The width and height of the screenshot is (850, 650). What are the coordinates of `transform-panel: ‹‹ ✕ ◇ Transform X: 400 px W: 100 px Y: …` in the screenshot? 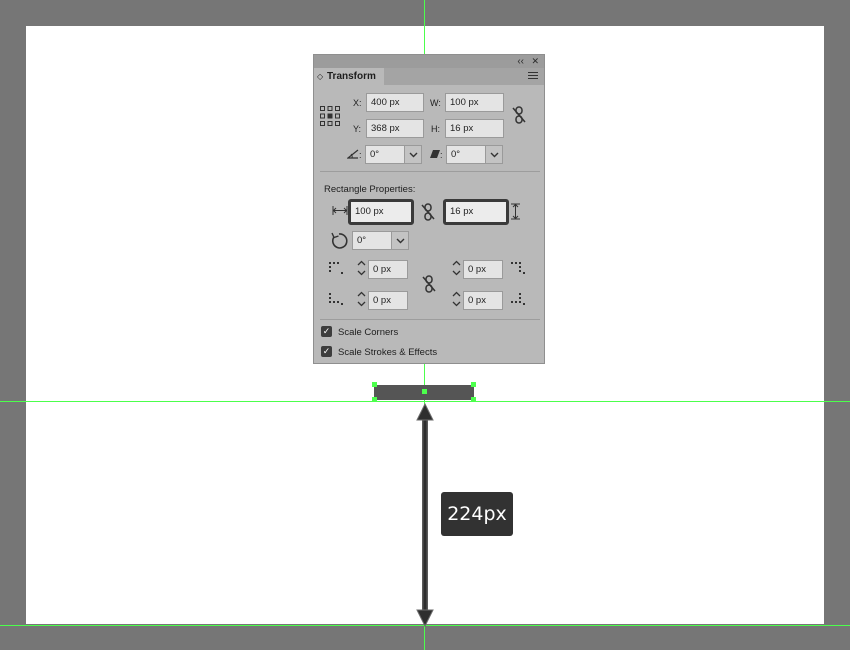 It's located at (429, 209).